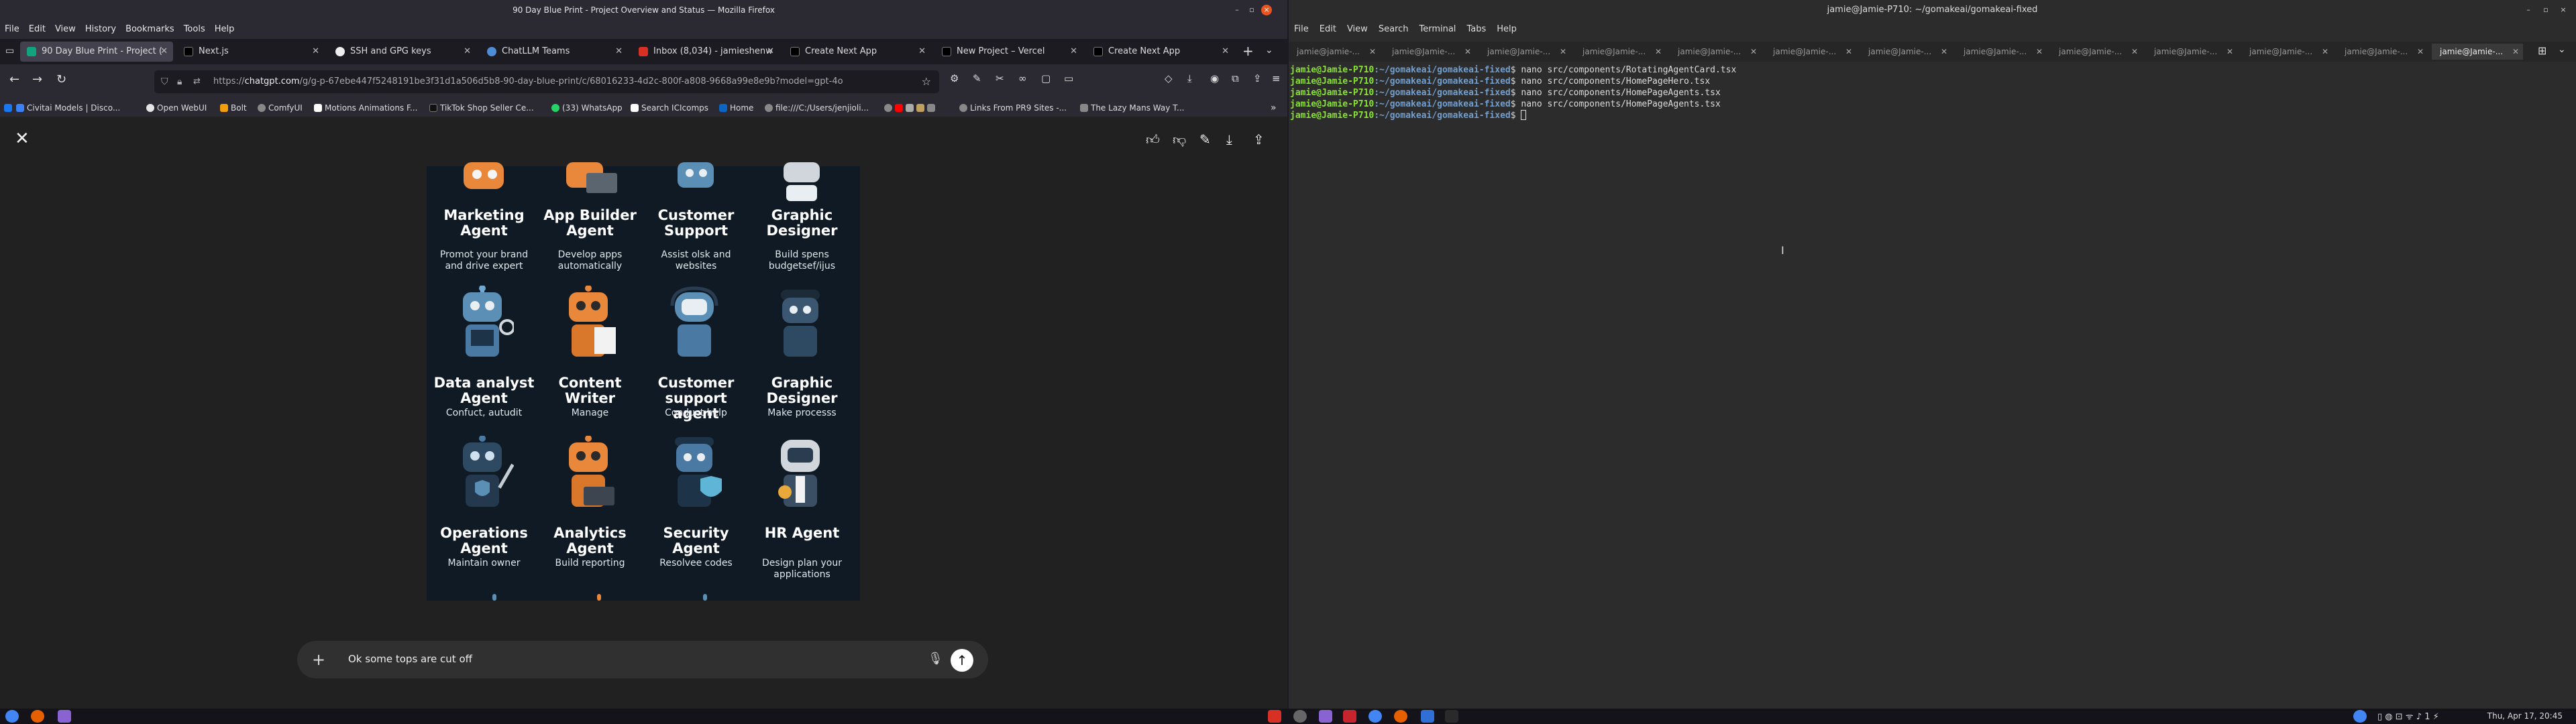 This screenshot has width=2576, height=724. Describe the element at coordinates (37, 79) in the screenshot. I see `forward-icon: →` at that location.